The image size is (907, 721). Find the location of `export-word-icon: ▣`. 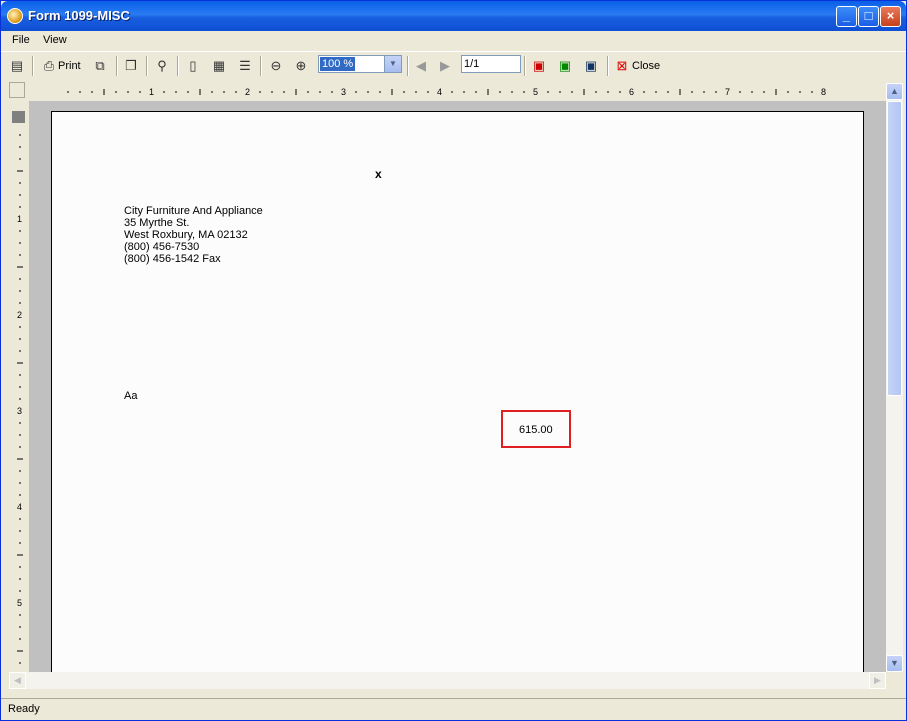

export-word-icon: ▣ is located at coordinates (591, 66).